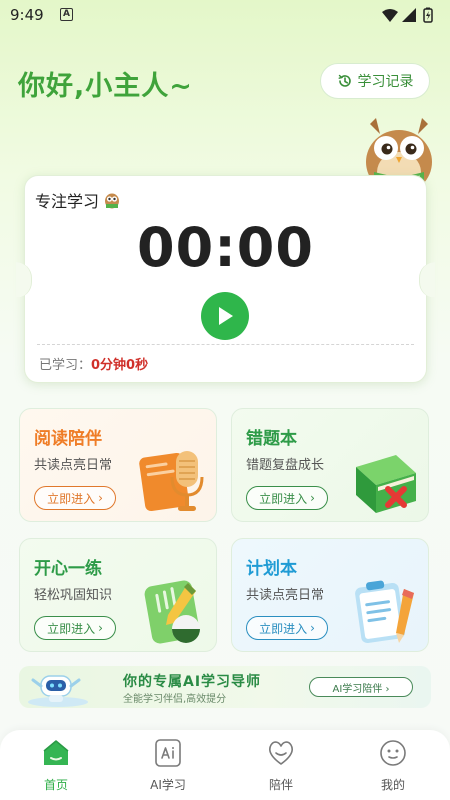  I want to click on plan-book-title: 计划本, so click(271, 569).